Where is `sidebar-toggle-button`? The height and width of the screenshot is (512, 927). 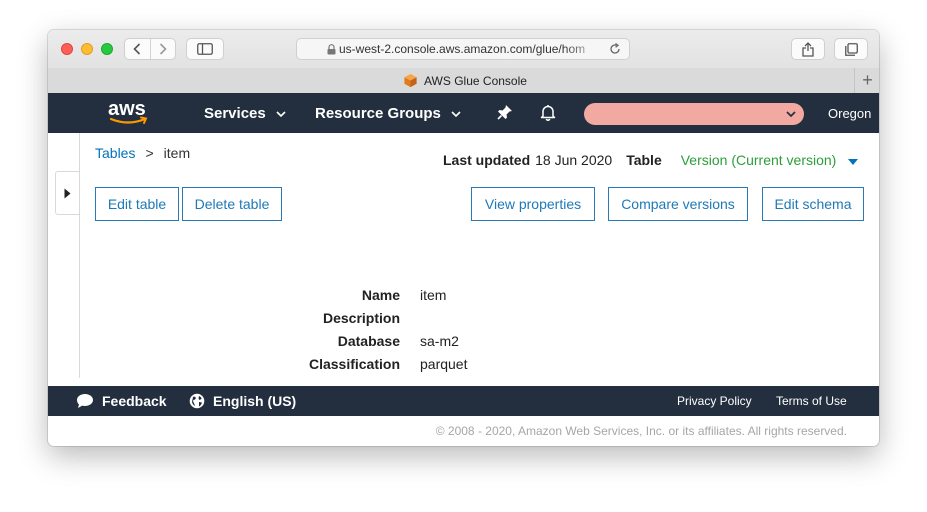
sidebar-toggle-button is located at coordinates (205, 49).